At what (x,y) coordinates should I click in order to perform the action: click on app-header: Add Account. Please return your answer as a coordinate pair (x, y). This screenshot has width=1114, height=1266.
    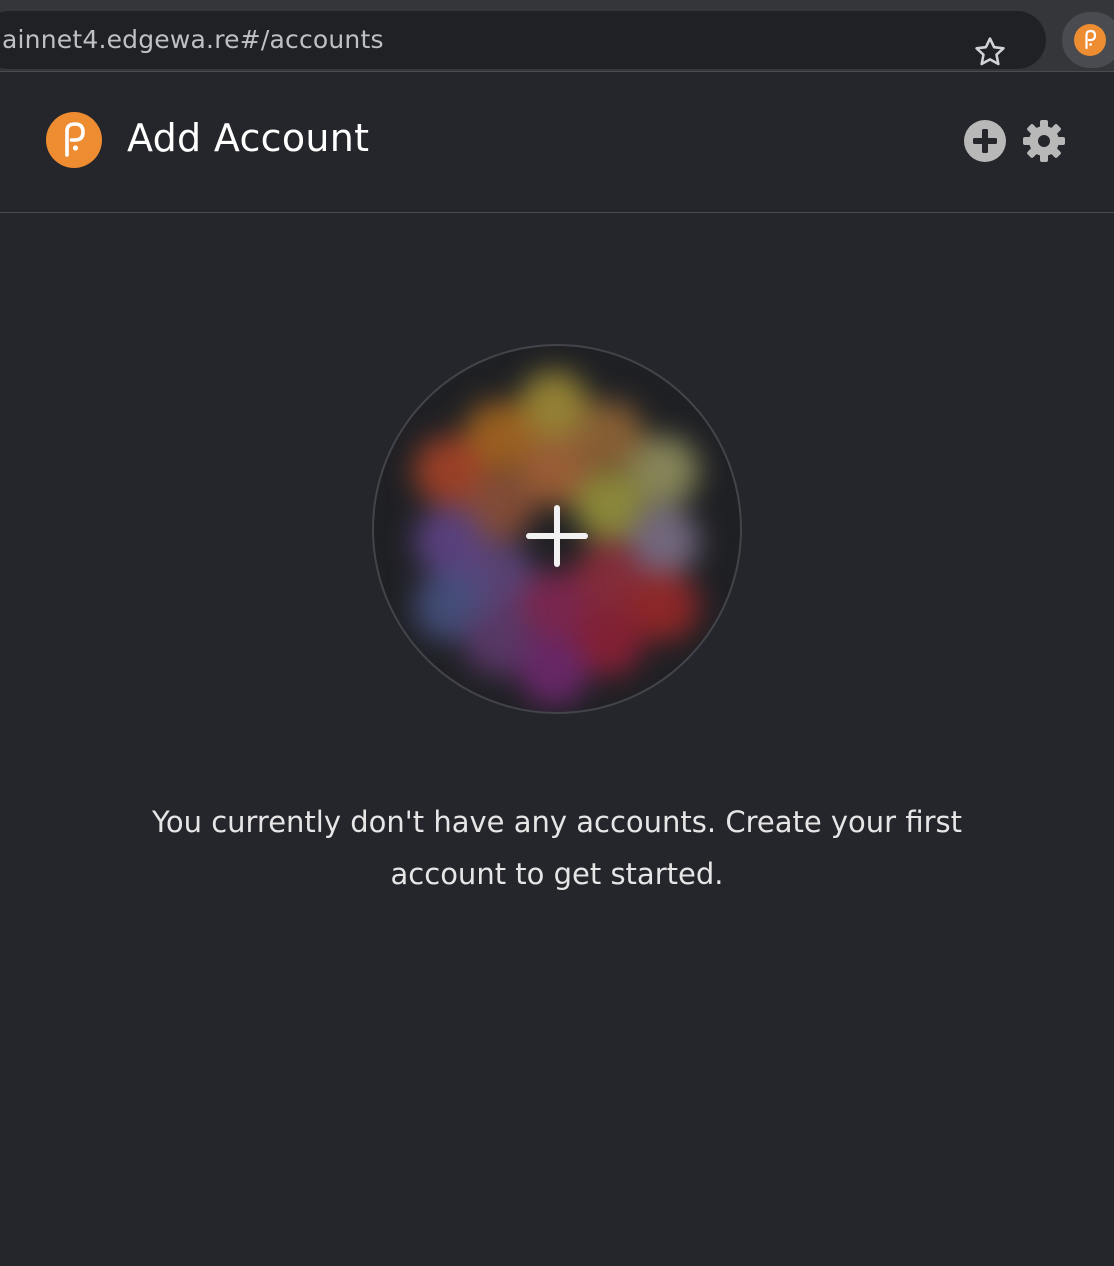
    Looking at the image, I should click on (557, 143).